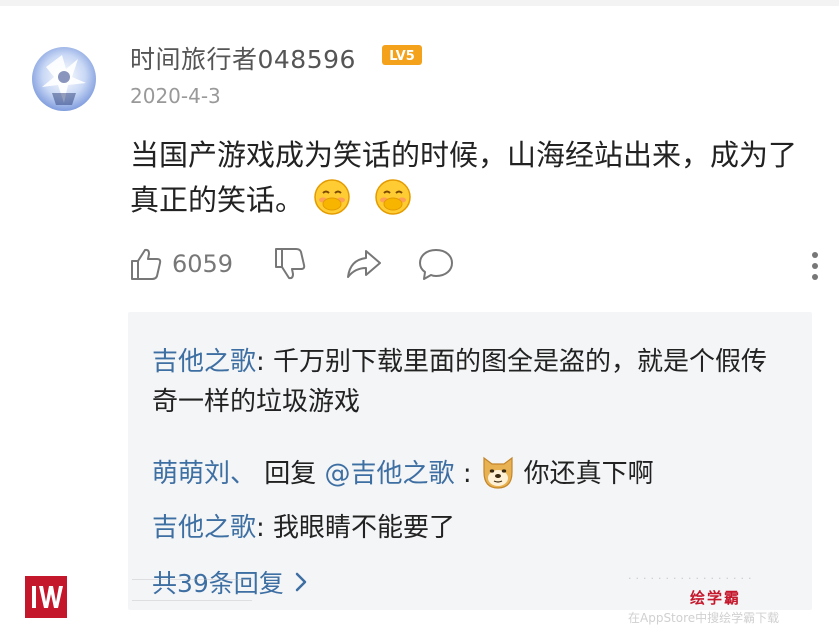  What do you see at coordinates (175, 96) in the screenshot?
I see `post-date: 2020-4-3` at bounding box center [175, 96].